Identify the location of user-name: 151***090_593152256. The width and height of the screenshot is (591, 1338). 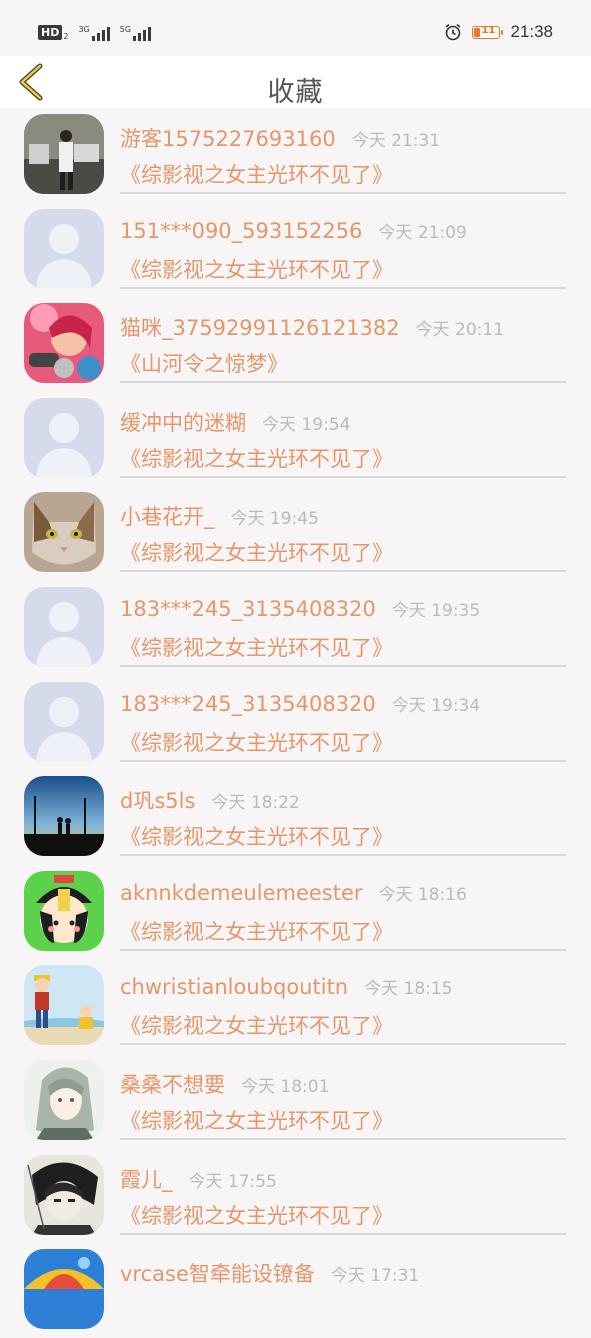
(241, 230).